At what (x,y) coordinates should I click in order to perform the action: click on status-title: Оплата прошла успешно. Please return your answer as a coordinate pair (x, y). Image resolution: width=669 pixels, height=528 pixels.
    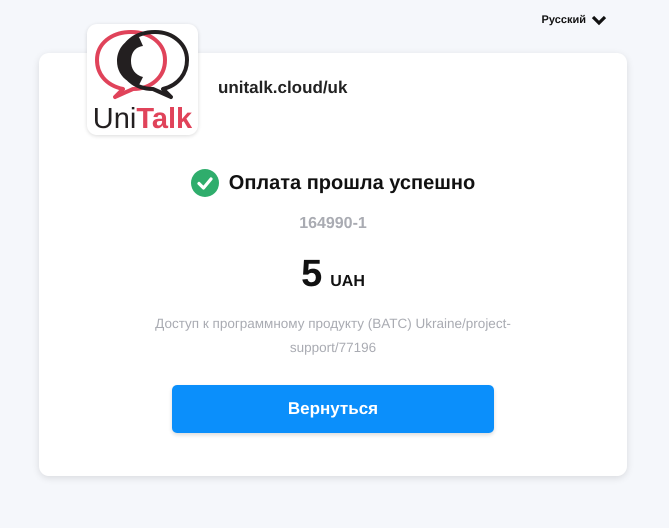
    Looking at the image, I should click on (352, 183).